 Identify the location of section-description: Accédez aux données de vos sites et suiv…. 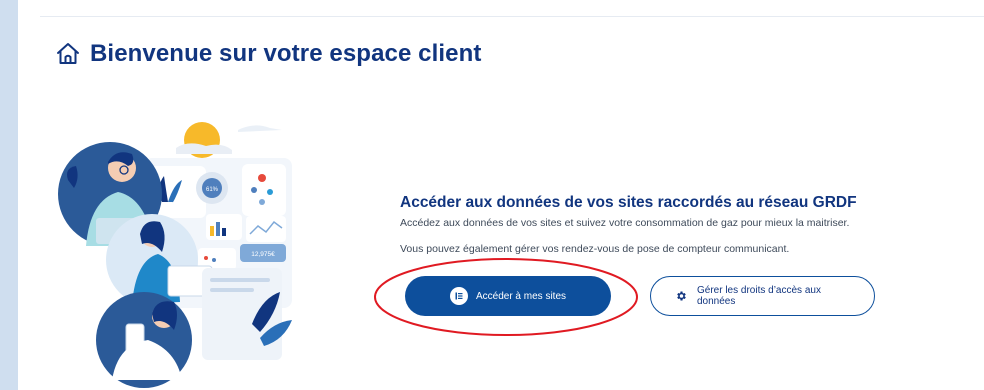
(625, 223).